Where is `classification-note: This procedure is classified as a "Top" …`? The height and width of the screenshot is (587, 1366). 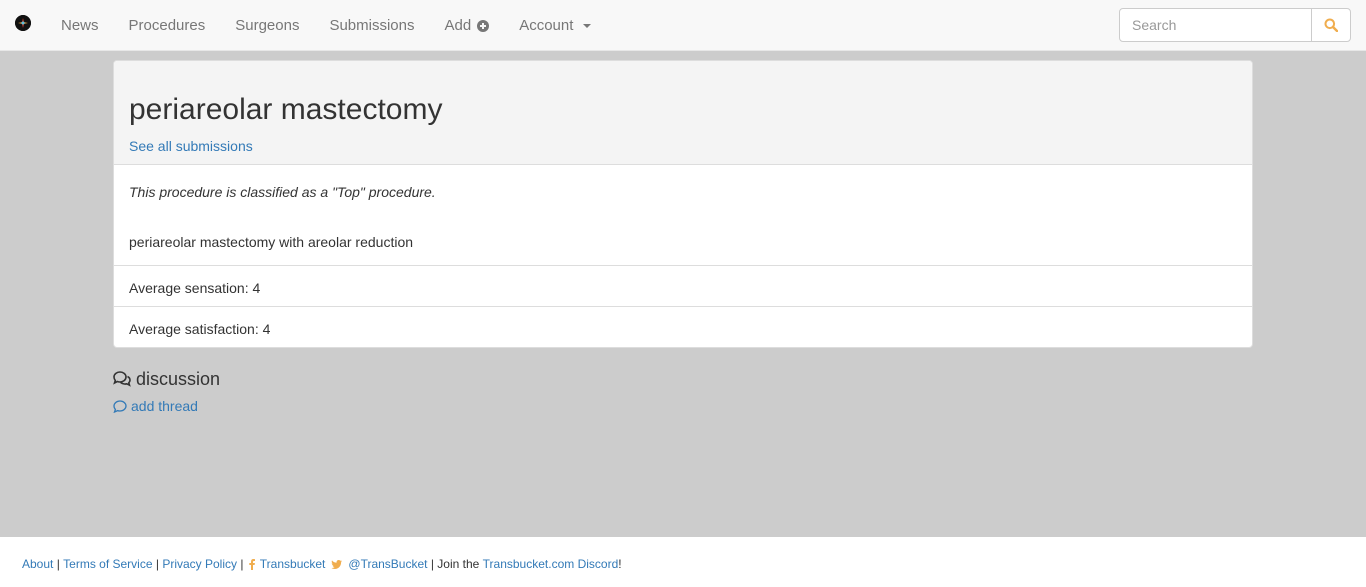
classification-note: This procedure is classified as a "Top" … is located at coordinates (282, 192).